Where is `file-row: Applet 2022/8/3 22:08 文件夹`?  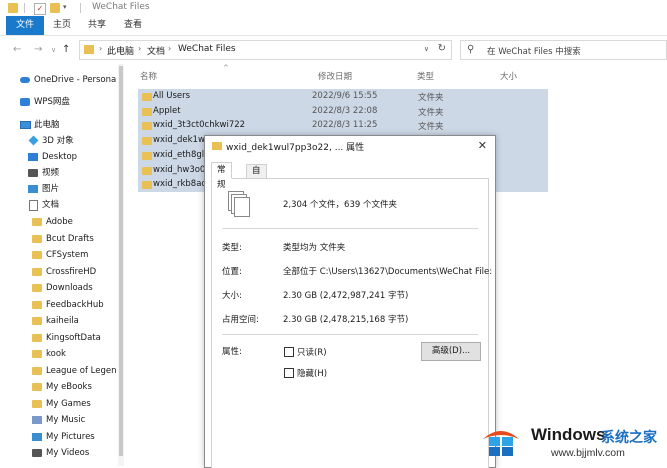 file-row: Applet 2022/8/3 22:08 文件夹 is located at coordinates (343, 111).